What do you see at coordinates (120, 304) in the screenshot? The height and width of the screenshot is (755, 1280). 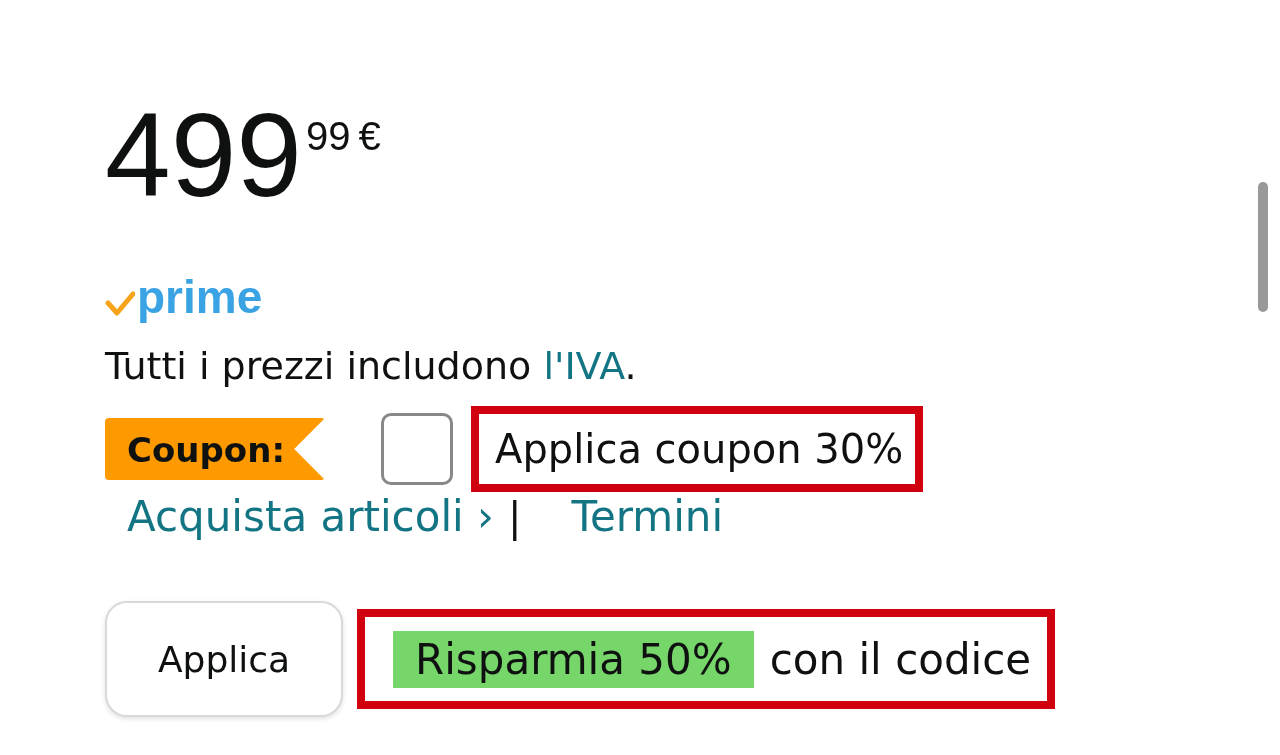 I see `check-icon` at bounding box center [120, 304].